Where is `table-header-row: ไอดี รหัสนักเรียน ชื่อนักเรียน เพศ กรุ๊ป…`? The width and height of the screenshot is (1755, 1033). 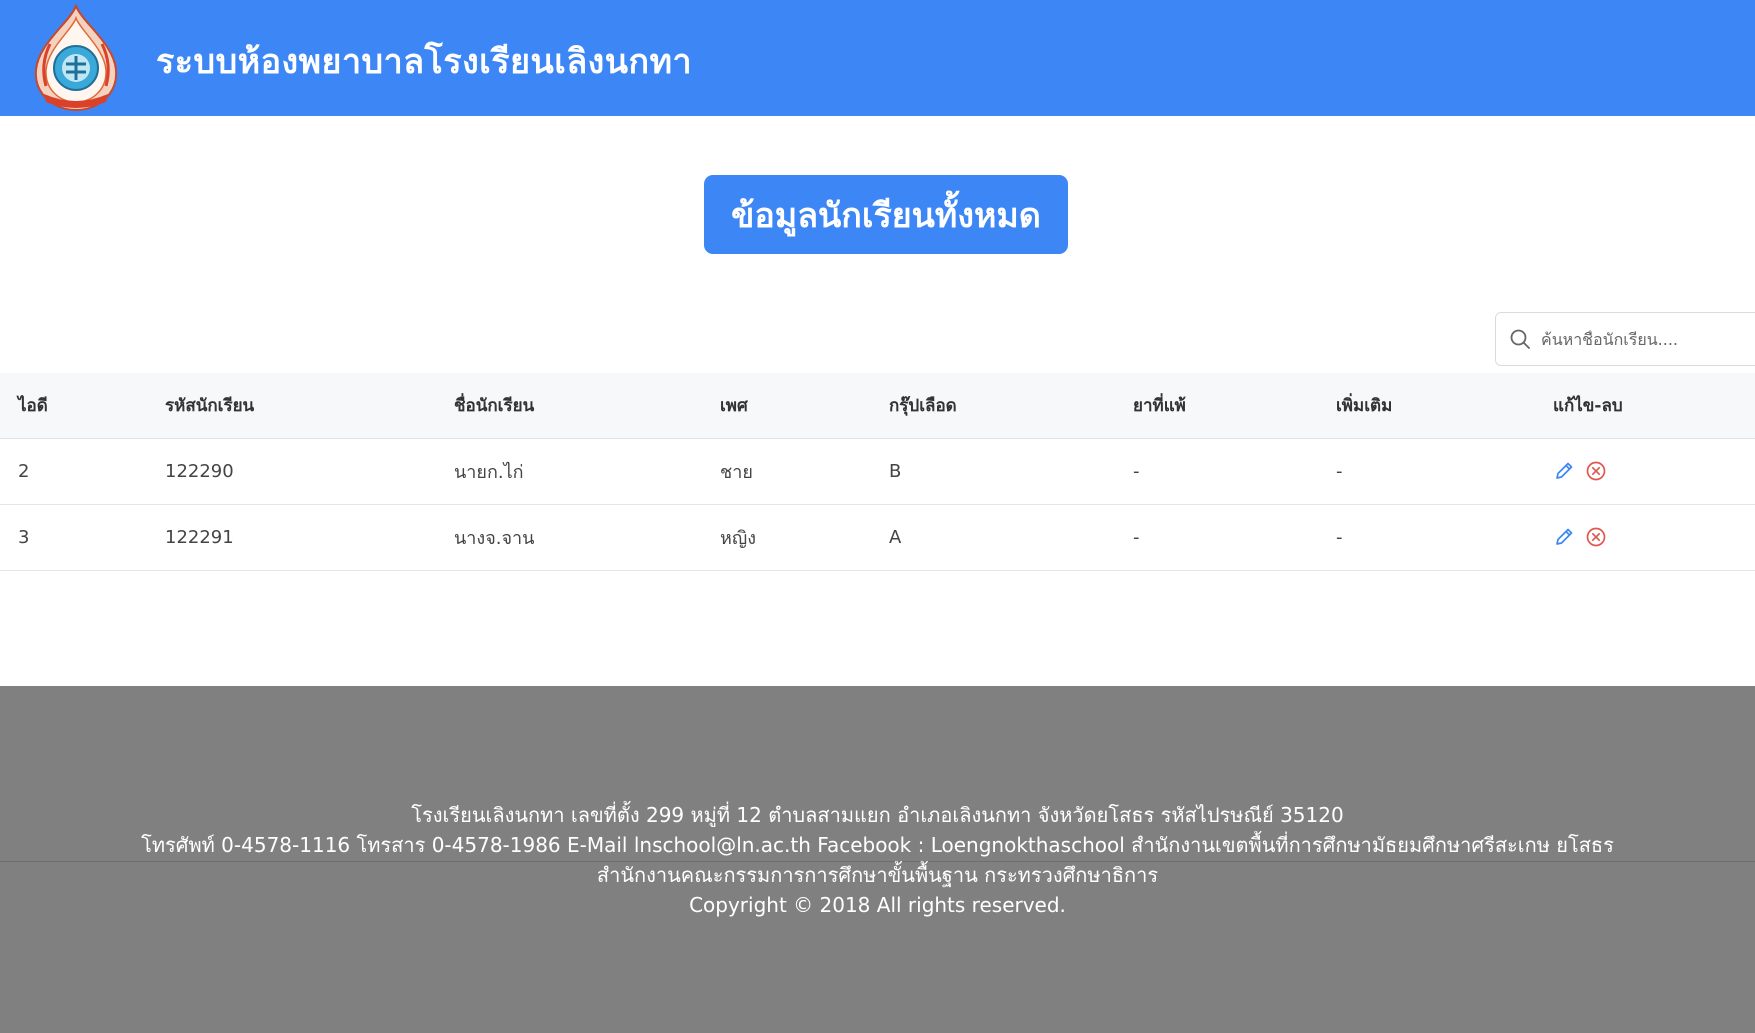 table-header-row: ไอดี รหัสนักเรียน ชื่อนักเรียน เพศ กรุ๊ป… is located at coordinates (877, 405).